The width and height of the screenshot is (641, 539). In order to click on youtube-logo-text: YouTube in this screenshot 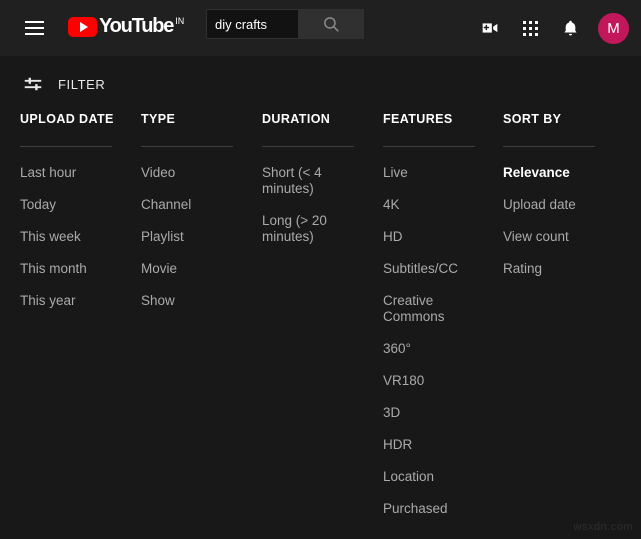, I will do `click(136, 26)`.